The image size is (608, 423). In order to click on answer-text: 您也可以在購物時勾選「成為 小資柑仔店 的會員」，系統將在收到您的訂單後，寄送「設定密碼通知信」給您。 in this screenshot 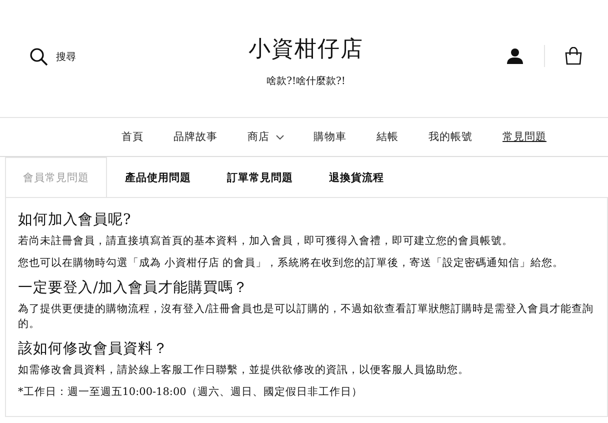, I will do `click(291, 263)`.